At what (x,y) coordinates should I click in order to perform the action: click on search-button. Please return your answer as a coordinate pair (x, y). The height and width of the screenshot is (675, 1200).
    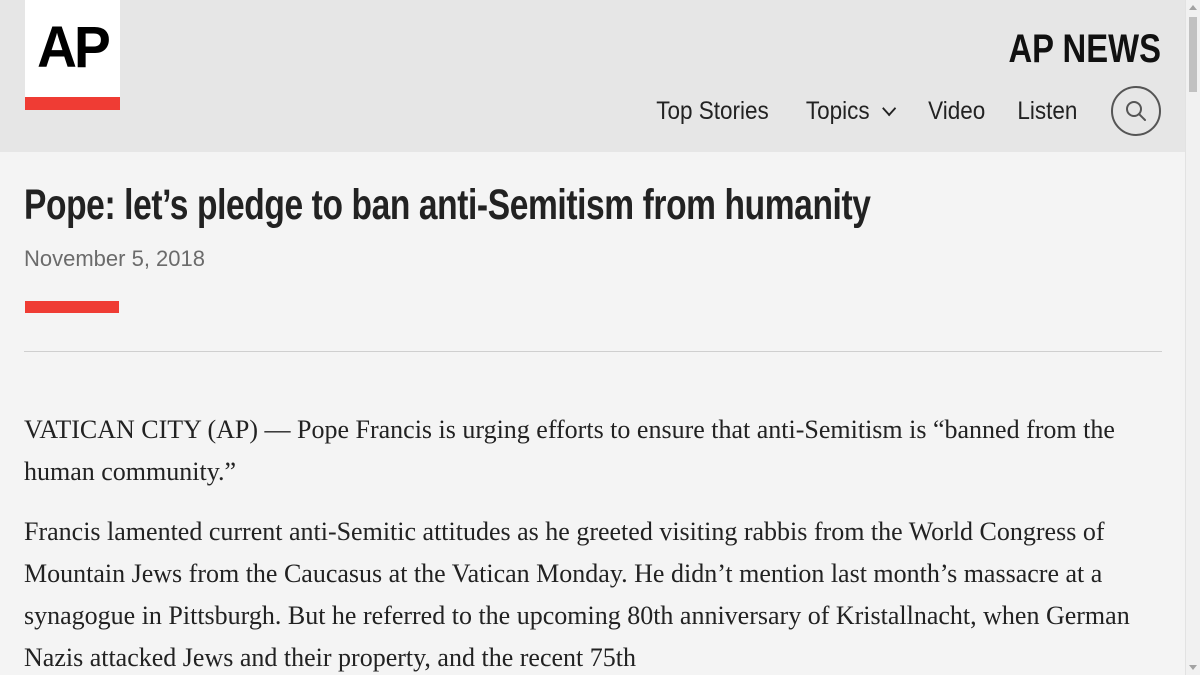
    Looking at the image, I should click on (1136, 111).